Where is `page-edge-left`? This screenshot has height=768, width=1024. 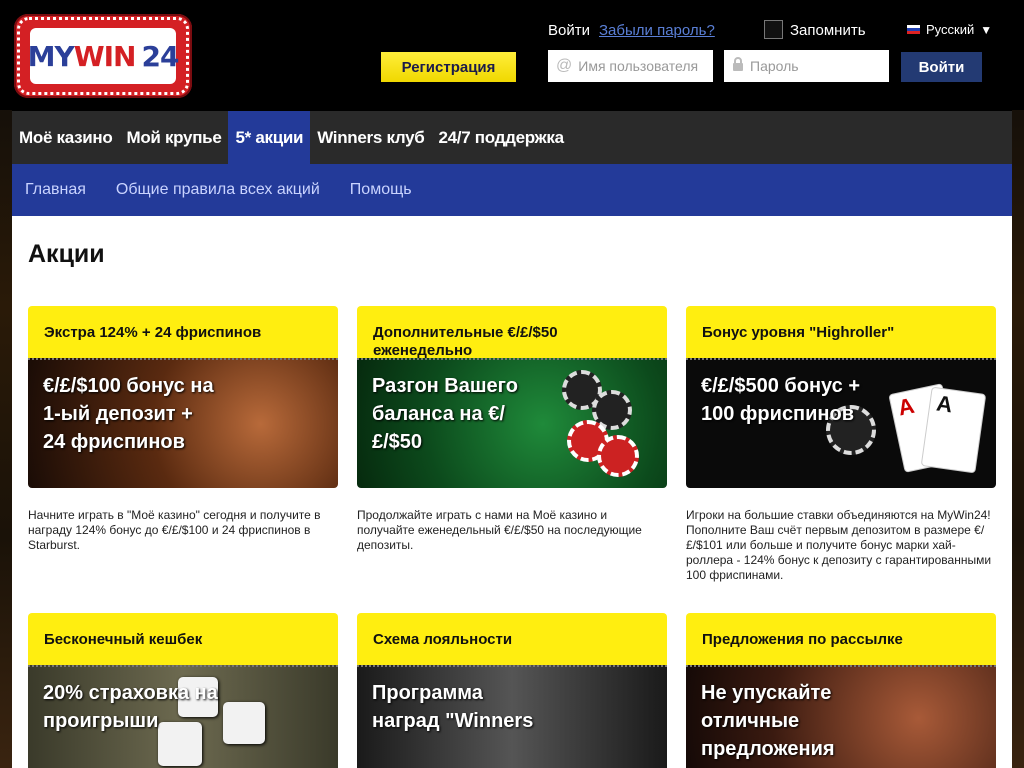
page-edge-left is located at coordinates (6, 384).